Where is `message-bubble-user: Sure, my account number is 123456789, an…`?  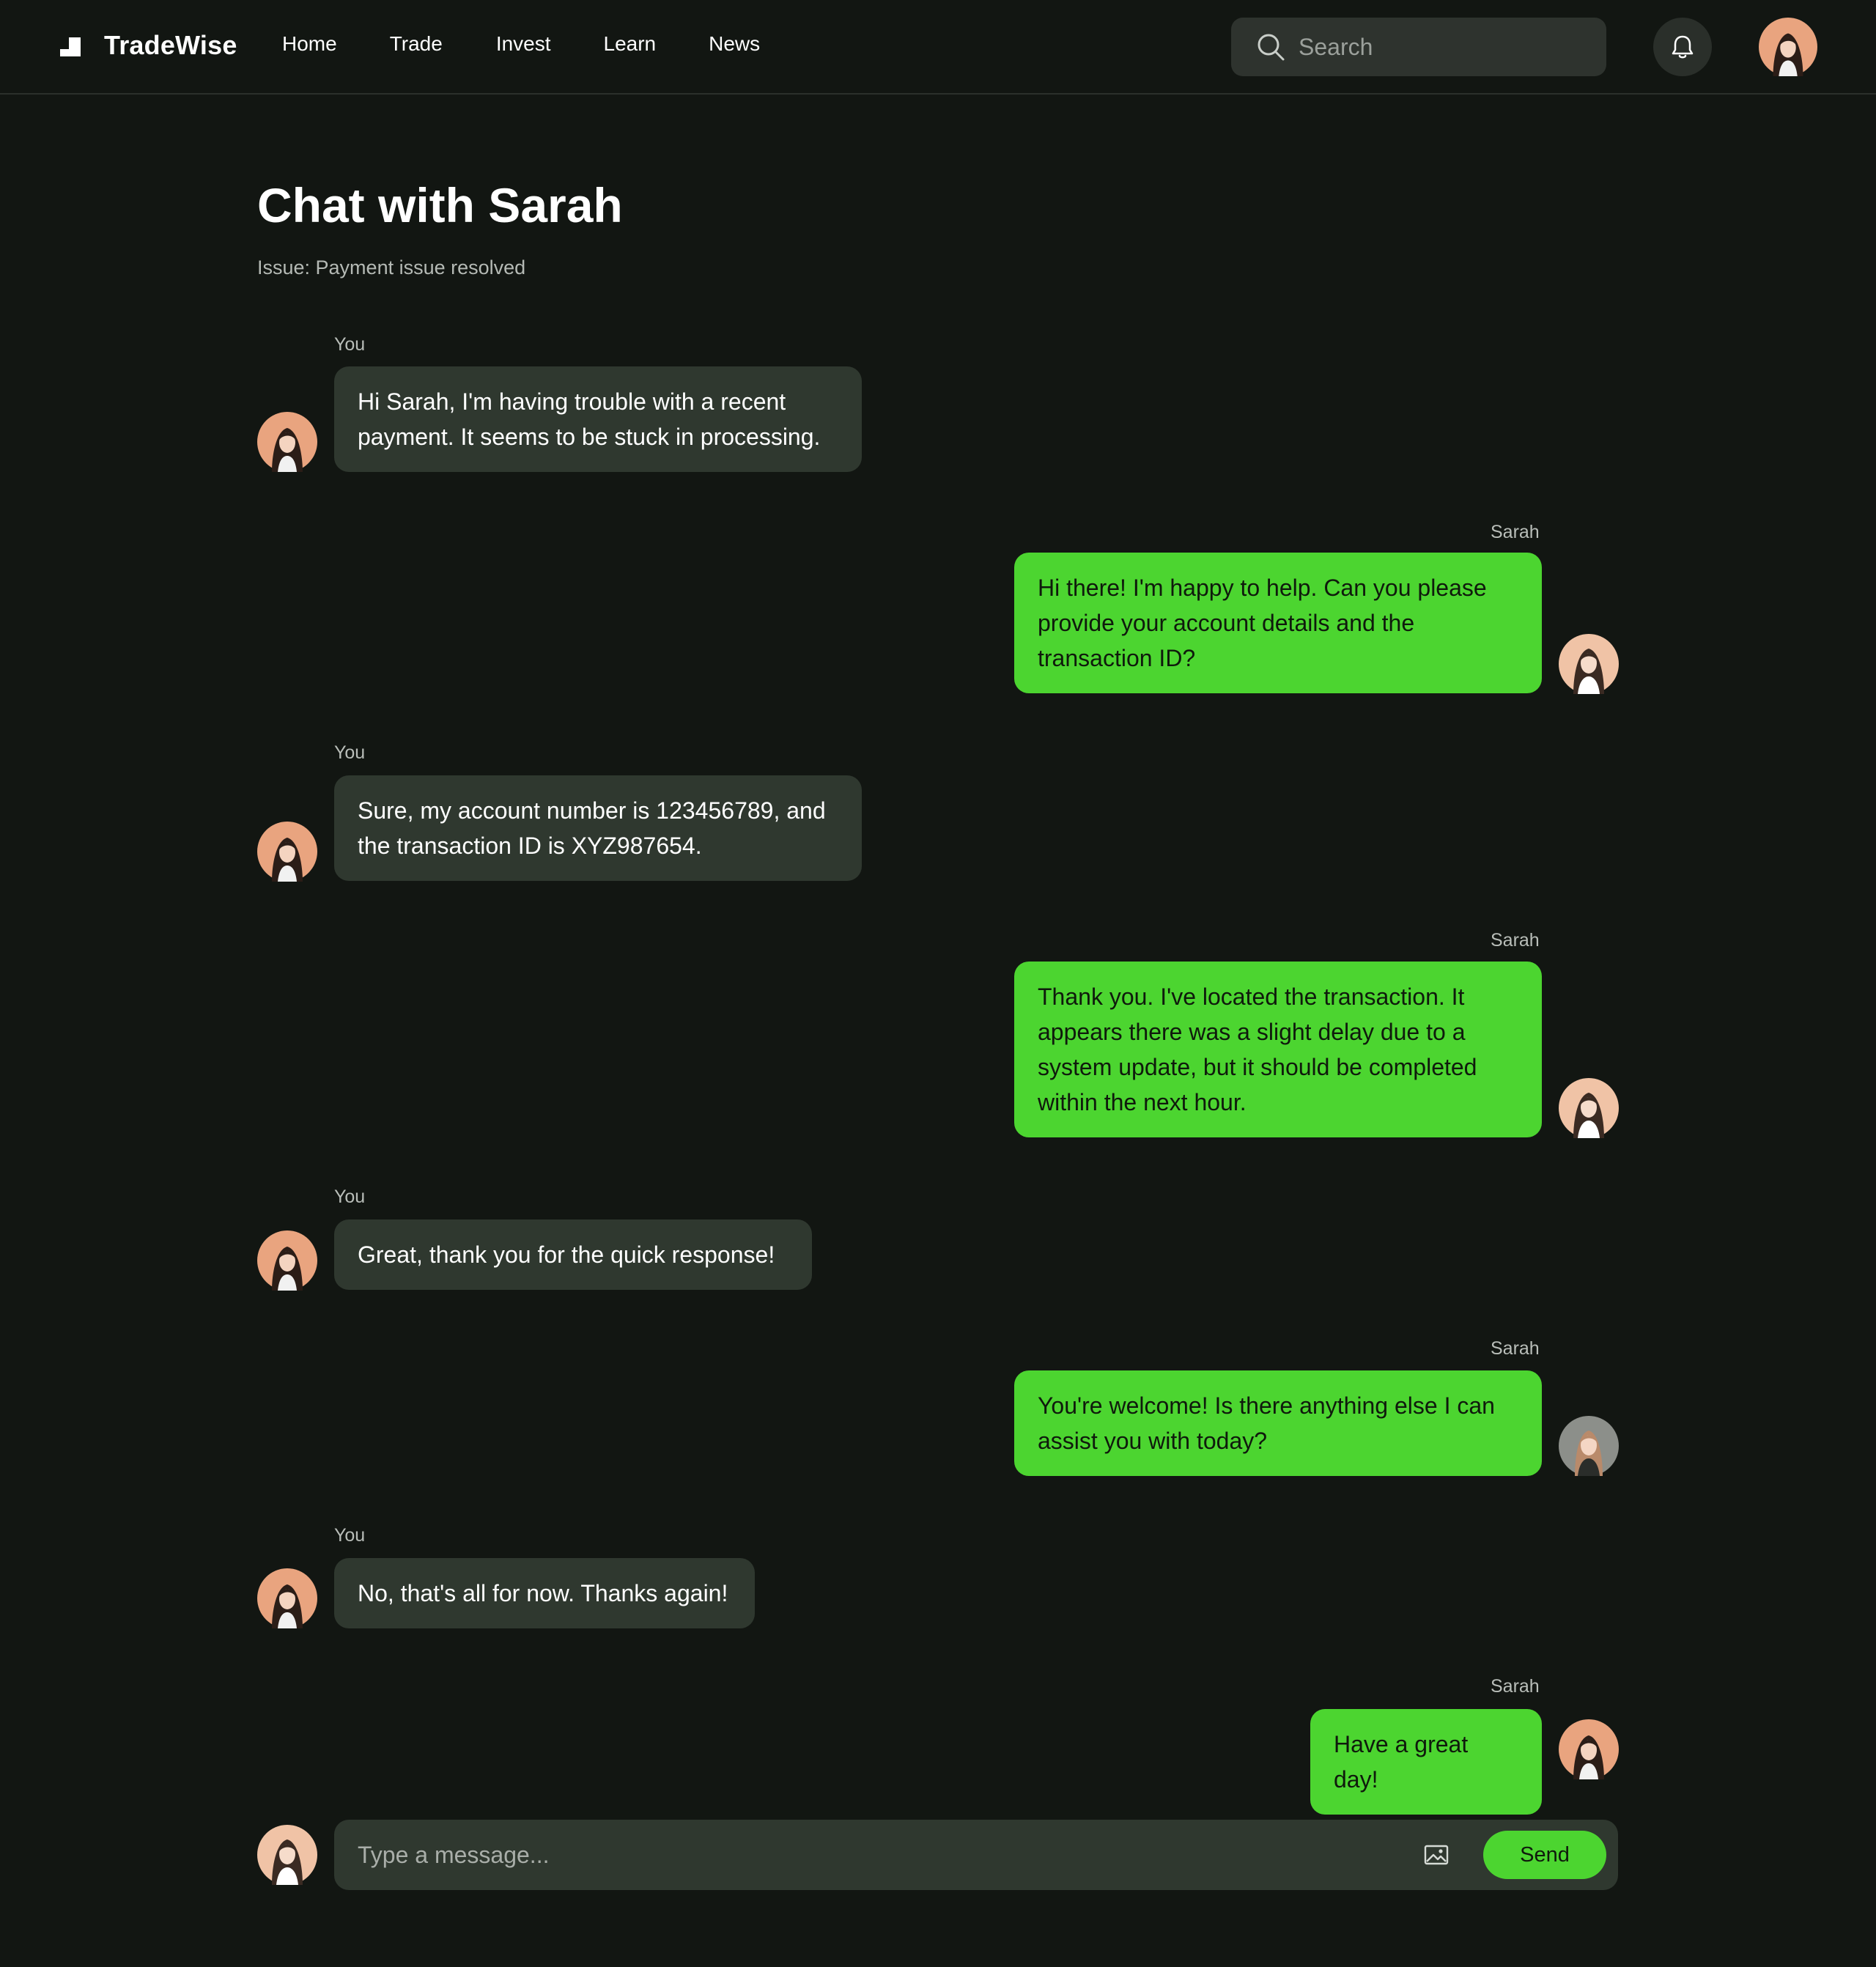
message-bubble-user: Sure, my account number is 123456789, an… is located at coordinates (598, 828).